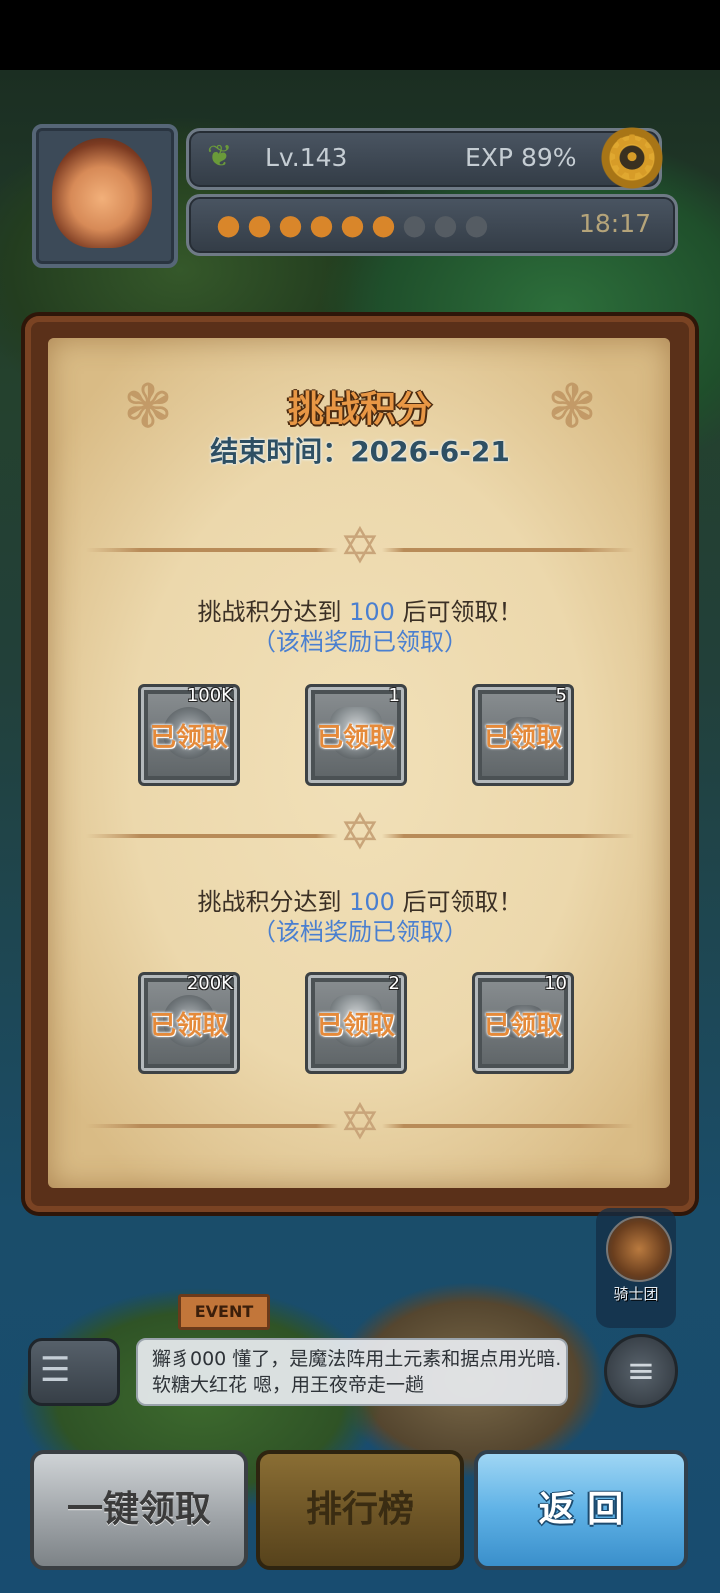 Image resolution: width=720 pixels, height=1593 pixels. Describe the element at coordinates (615, 223) in the screenshot. I see `energy-timer: 18:17` at that location.